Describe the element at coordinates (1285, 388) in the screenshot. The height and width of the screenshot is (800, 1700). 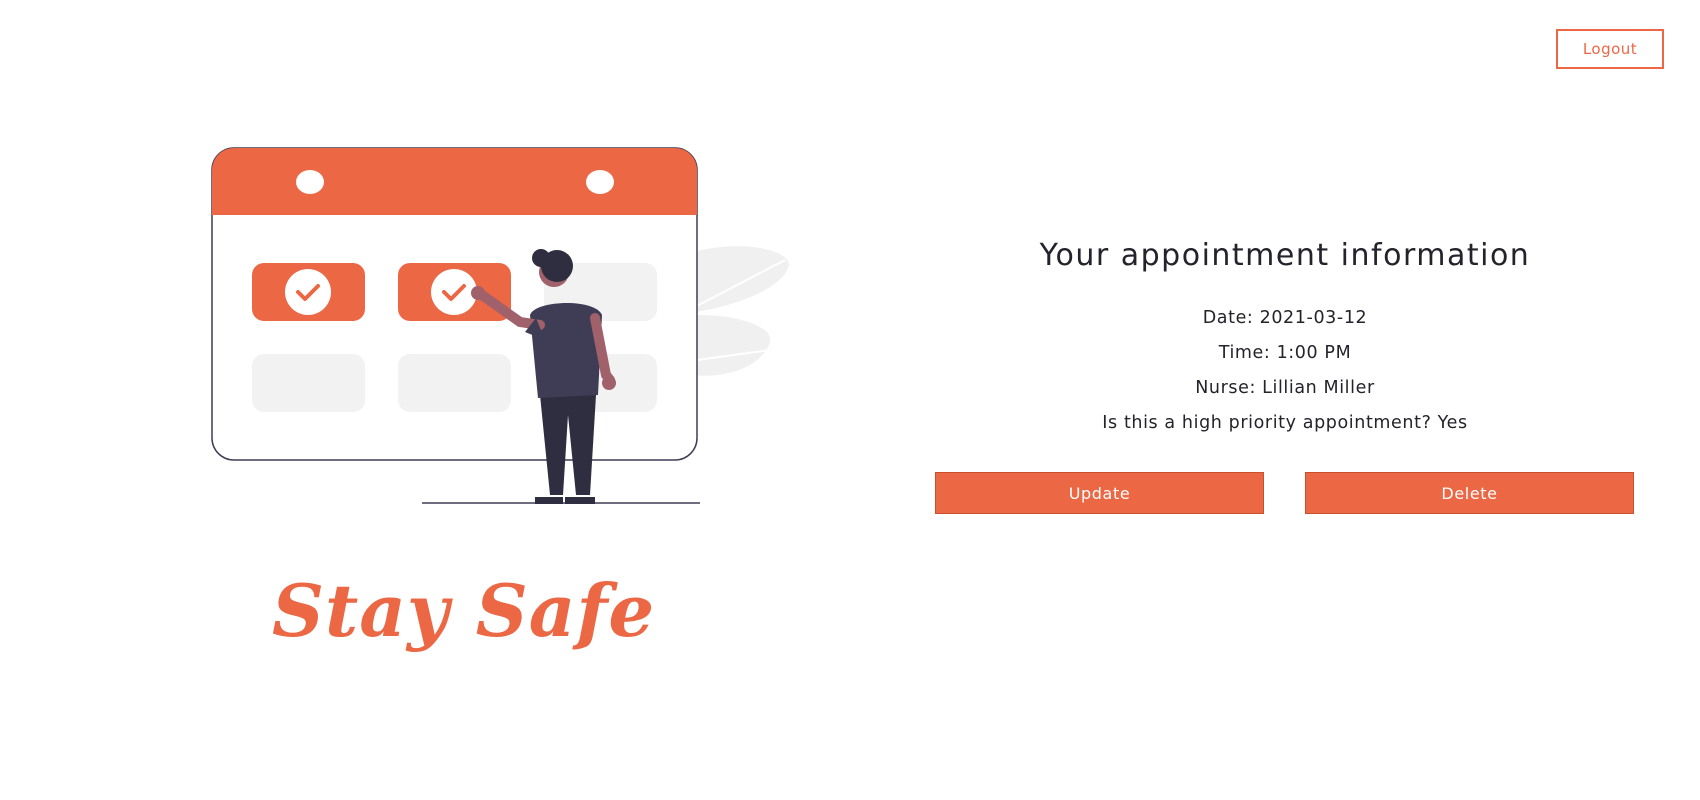
I see `appointment-nurse: Nurse: Lillian Miller` at that location.